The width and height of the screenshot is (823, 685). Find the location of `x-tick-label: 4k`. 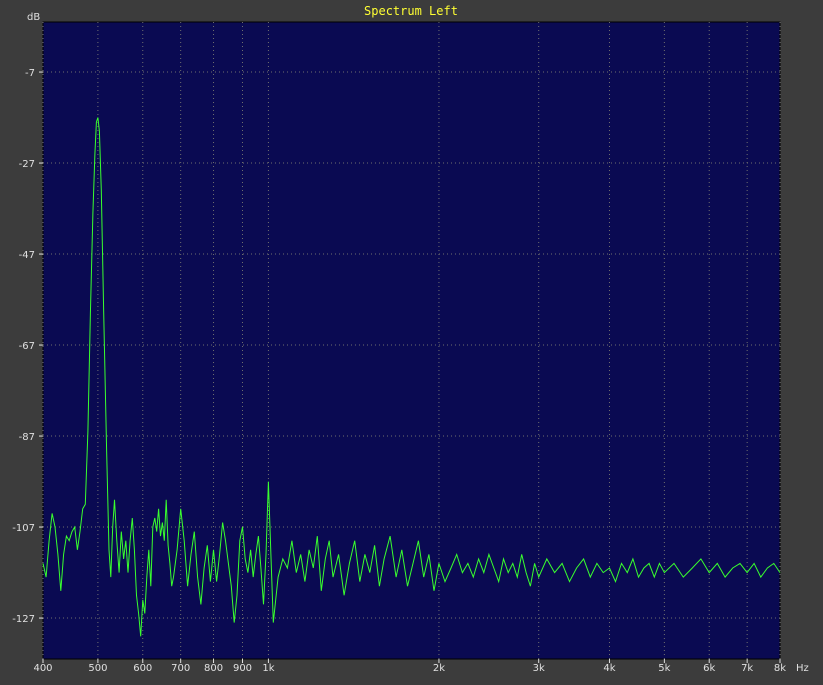

x-tick-label: 4k is located at coordinates (609, 668).